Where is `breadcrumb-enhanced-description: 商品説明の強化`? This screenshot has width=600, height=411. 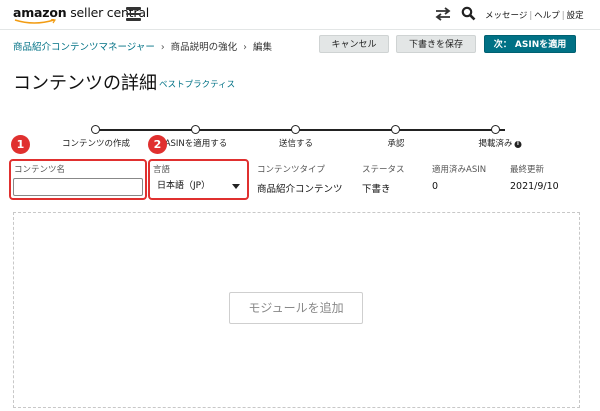 breadcrumb-enhanced-description: 商品説明の強化 is located at coordinates (204, 47).